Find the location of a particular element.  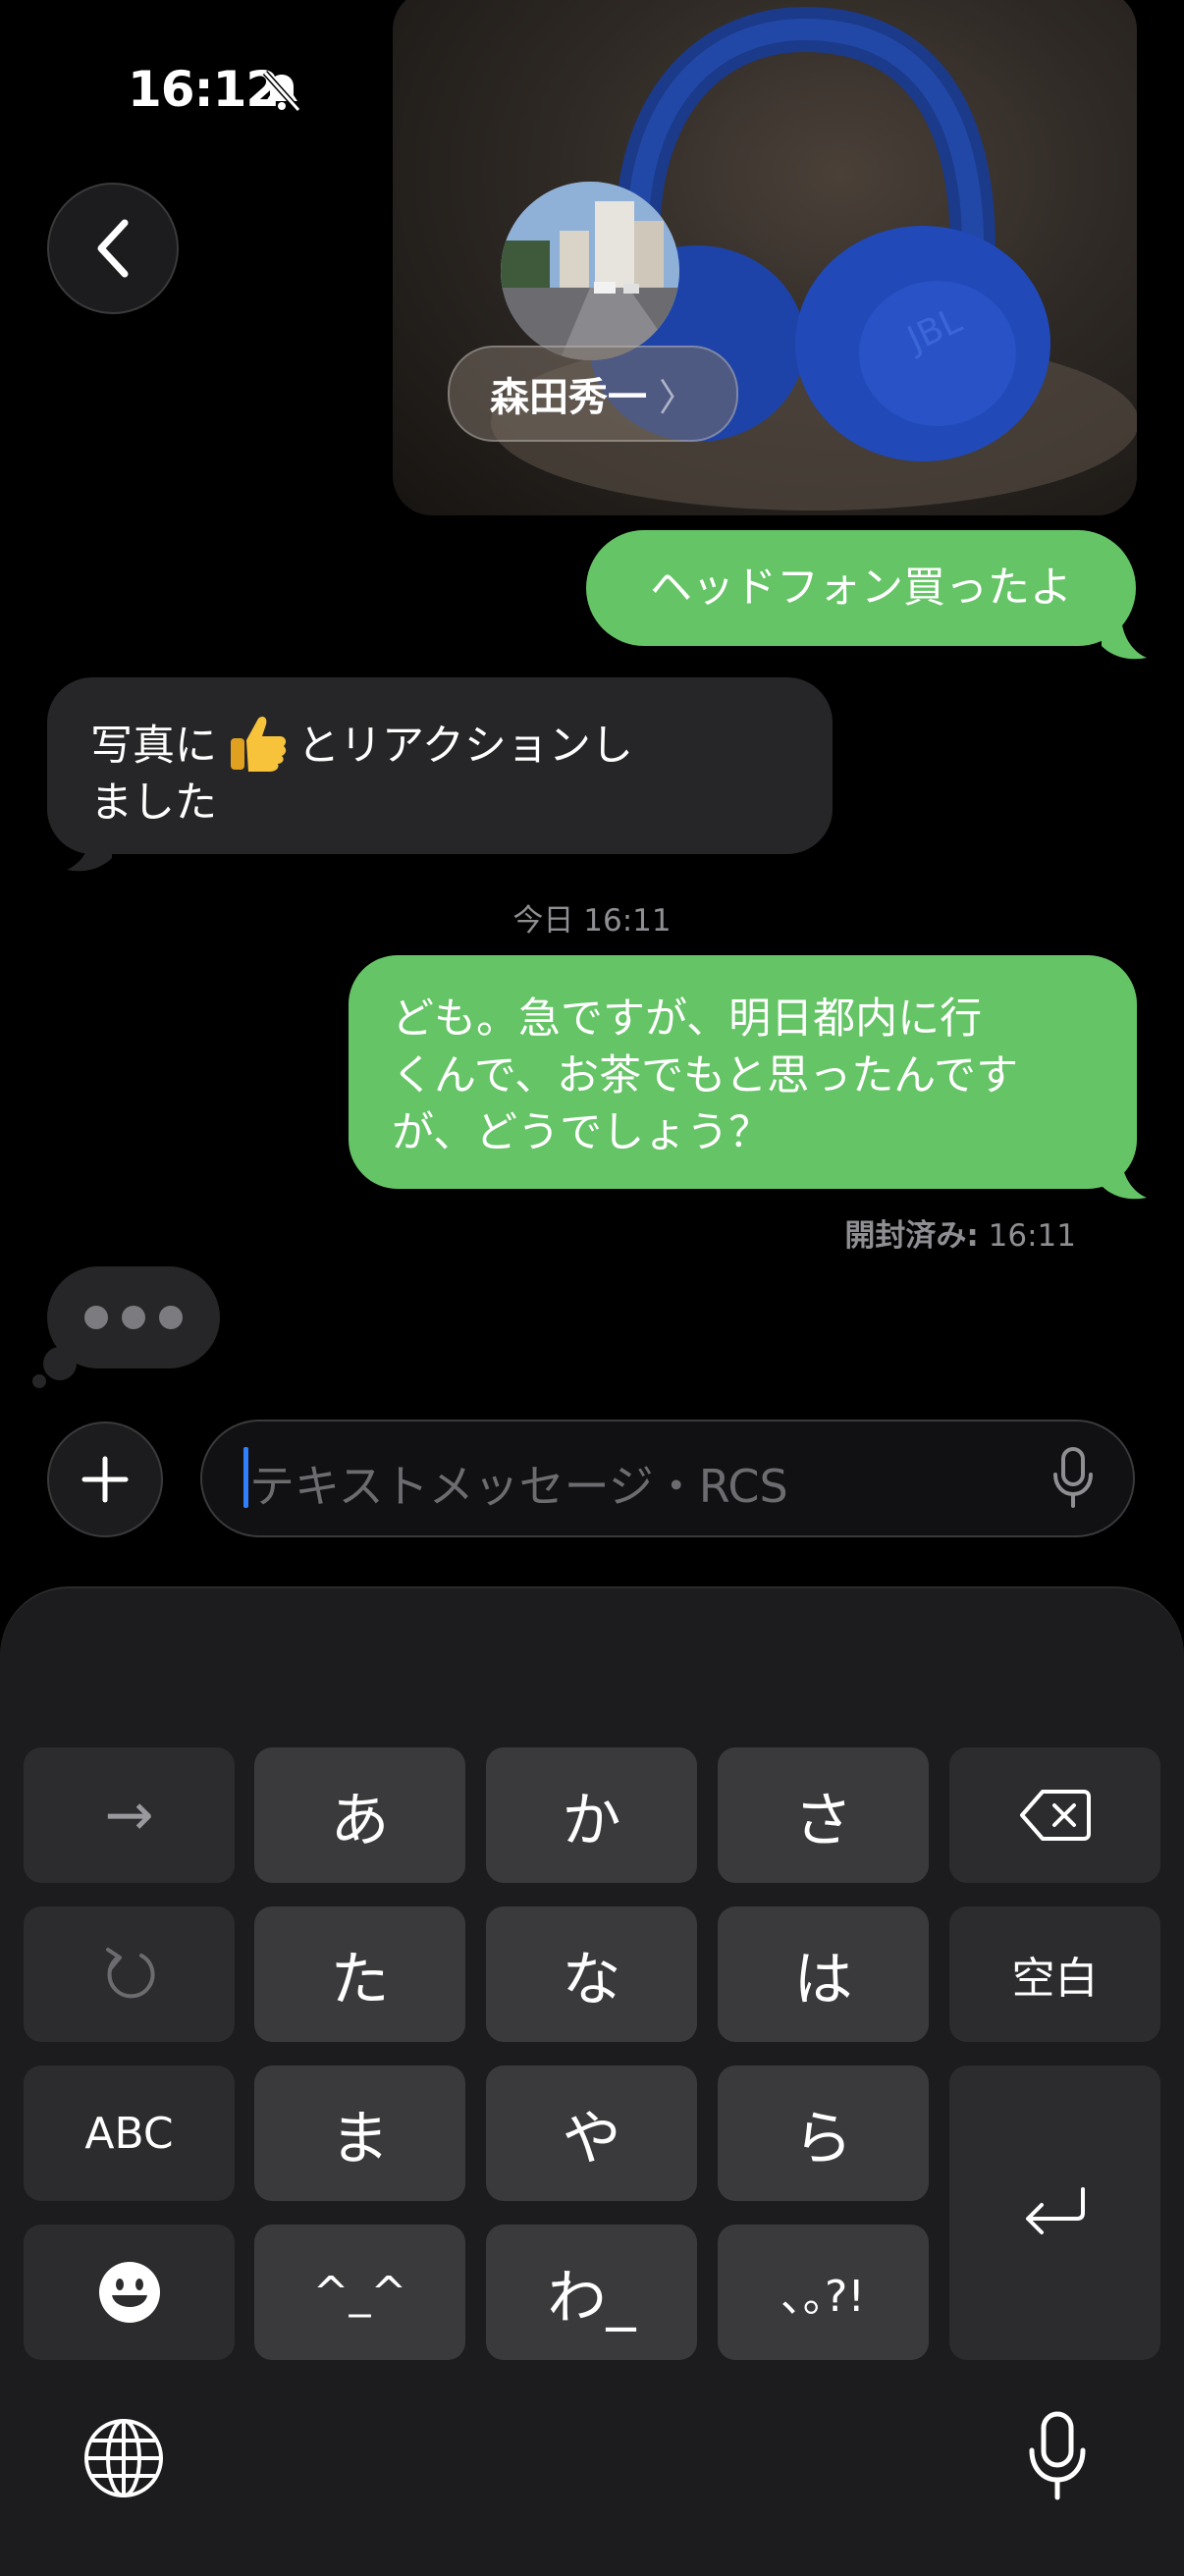

globe-icon is located at coordinates (123, 2458).